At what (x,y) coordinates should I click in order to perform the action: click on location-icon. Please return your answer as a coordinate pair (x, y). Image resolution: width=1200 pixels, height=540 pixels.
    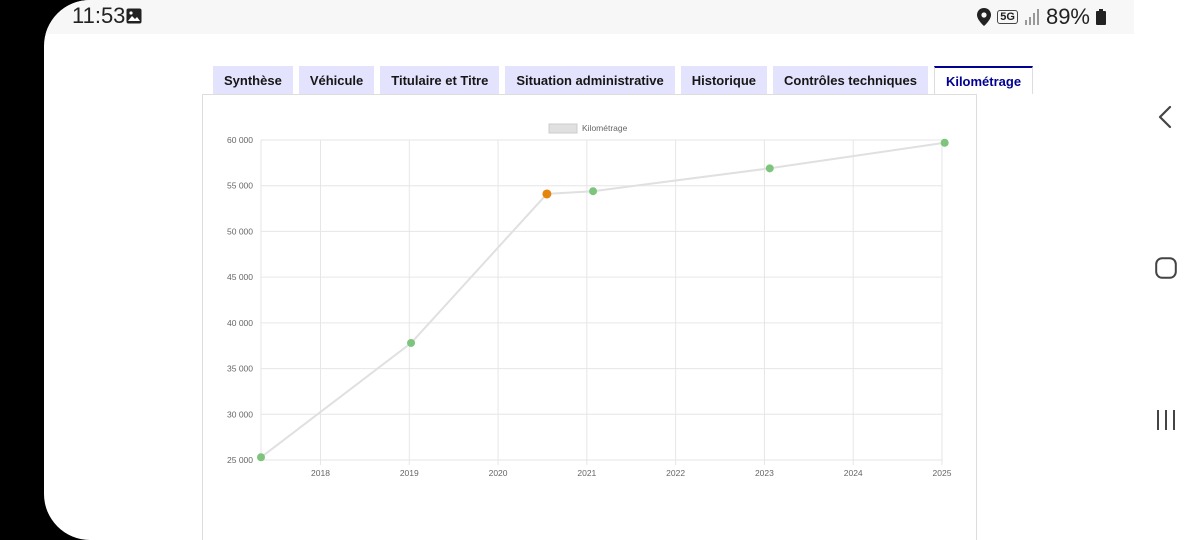
    Looking at the image, I should click on (984, 17).